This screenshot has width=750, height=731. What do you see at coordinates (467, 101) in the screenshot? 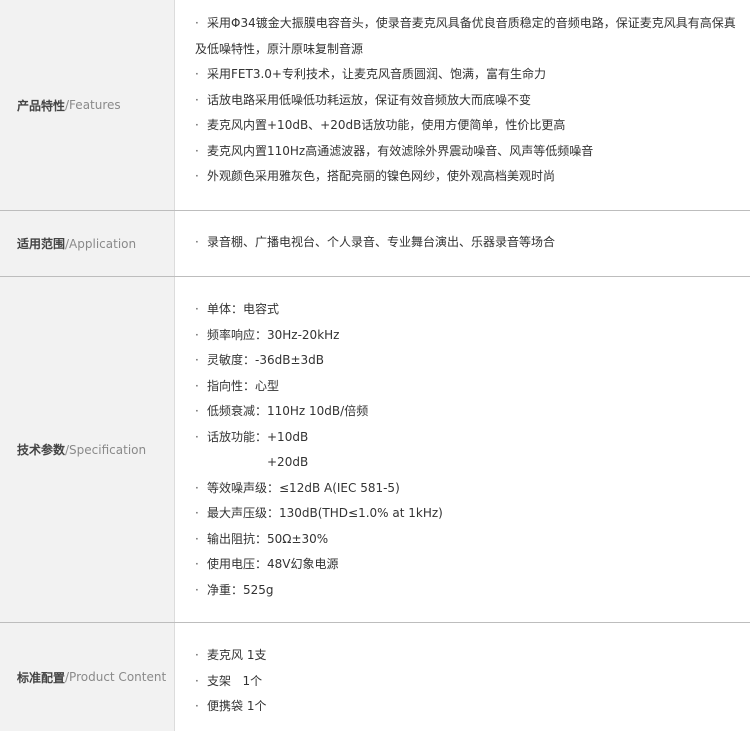
I see `list-item: · 话放电路采用低噪低功耗运放，保证有效音频放大而底噪不变` at bounding box center [467, 101].